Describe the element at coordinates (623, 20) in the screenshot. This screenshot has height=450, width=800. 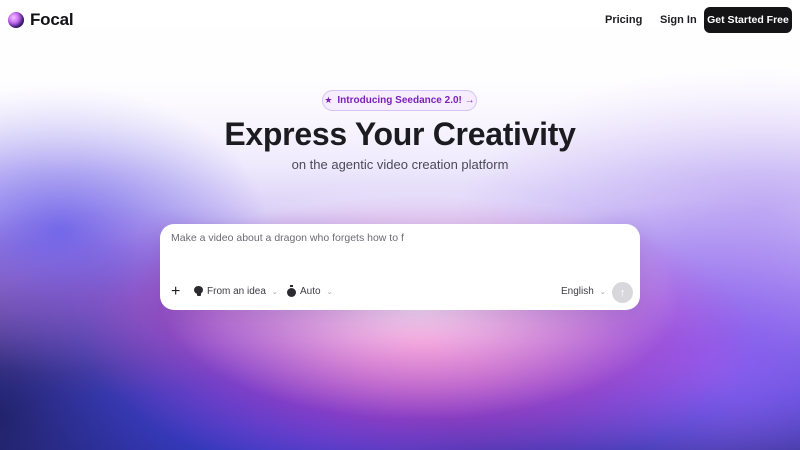
I see `nav-pricing-link: Pricing` at that location.